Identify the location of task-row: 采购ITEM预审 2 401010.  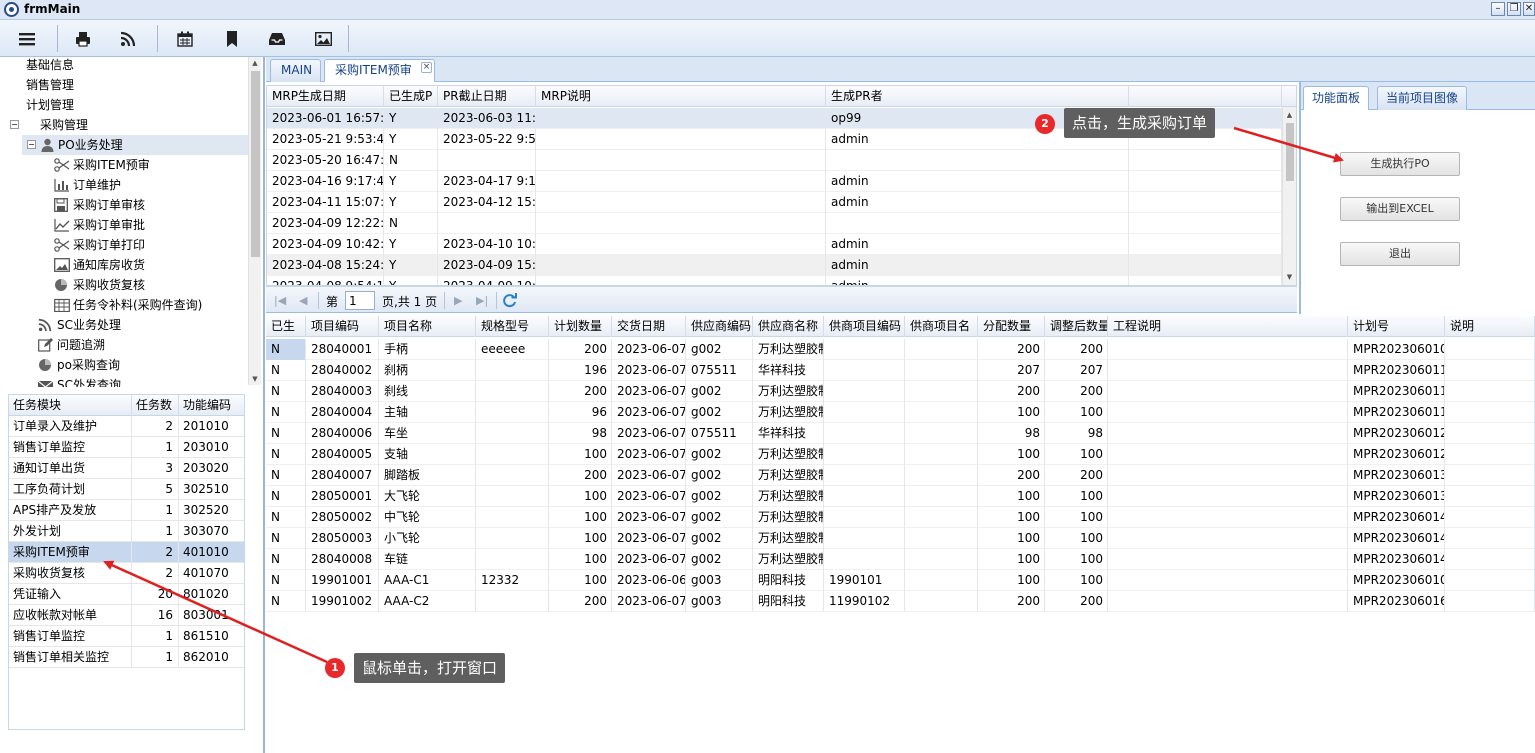
(126, 552).